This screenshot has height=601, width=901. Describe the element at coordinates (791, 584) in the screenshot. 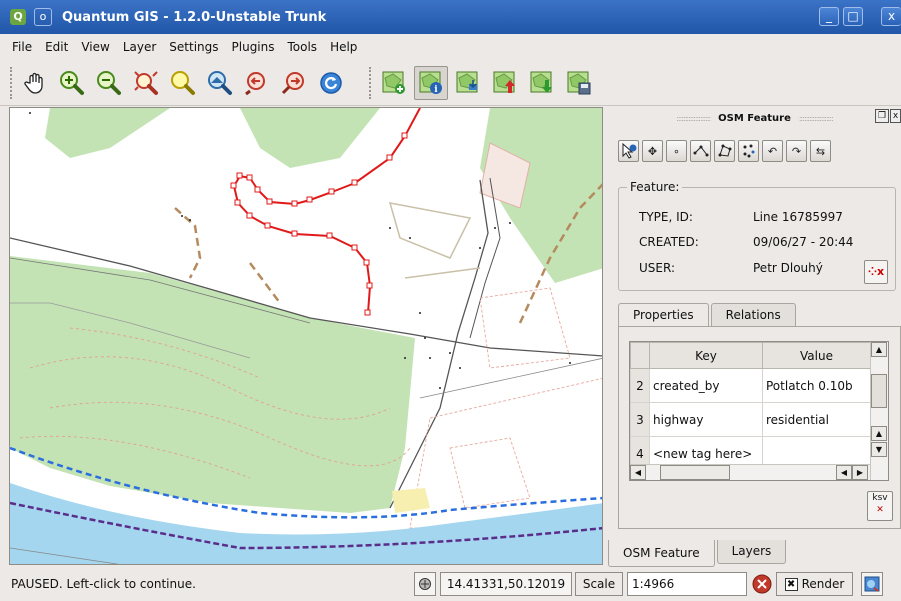

I see `render-checkbox-mark: ✖` at that location.